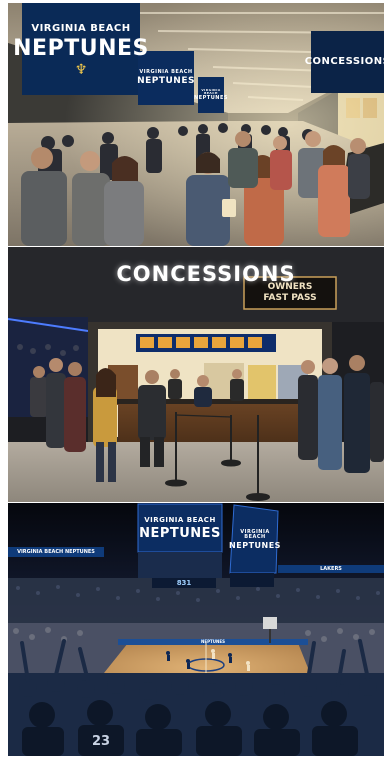 The height and width of the screenshot is (759, 385). I want to click on court-sideline-text: NEPTUNES, so click(213, 642).